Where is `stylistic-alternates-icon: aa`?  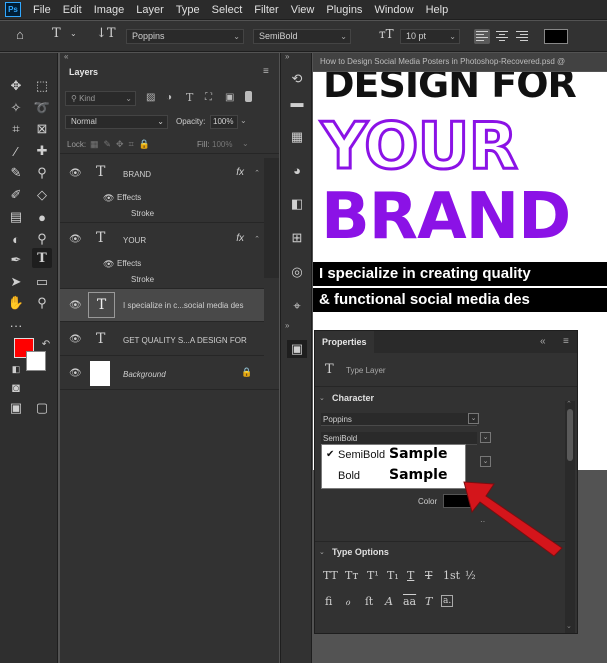
stylistic-alternates-icon: aa is located at coordinates (409, 601).